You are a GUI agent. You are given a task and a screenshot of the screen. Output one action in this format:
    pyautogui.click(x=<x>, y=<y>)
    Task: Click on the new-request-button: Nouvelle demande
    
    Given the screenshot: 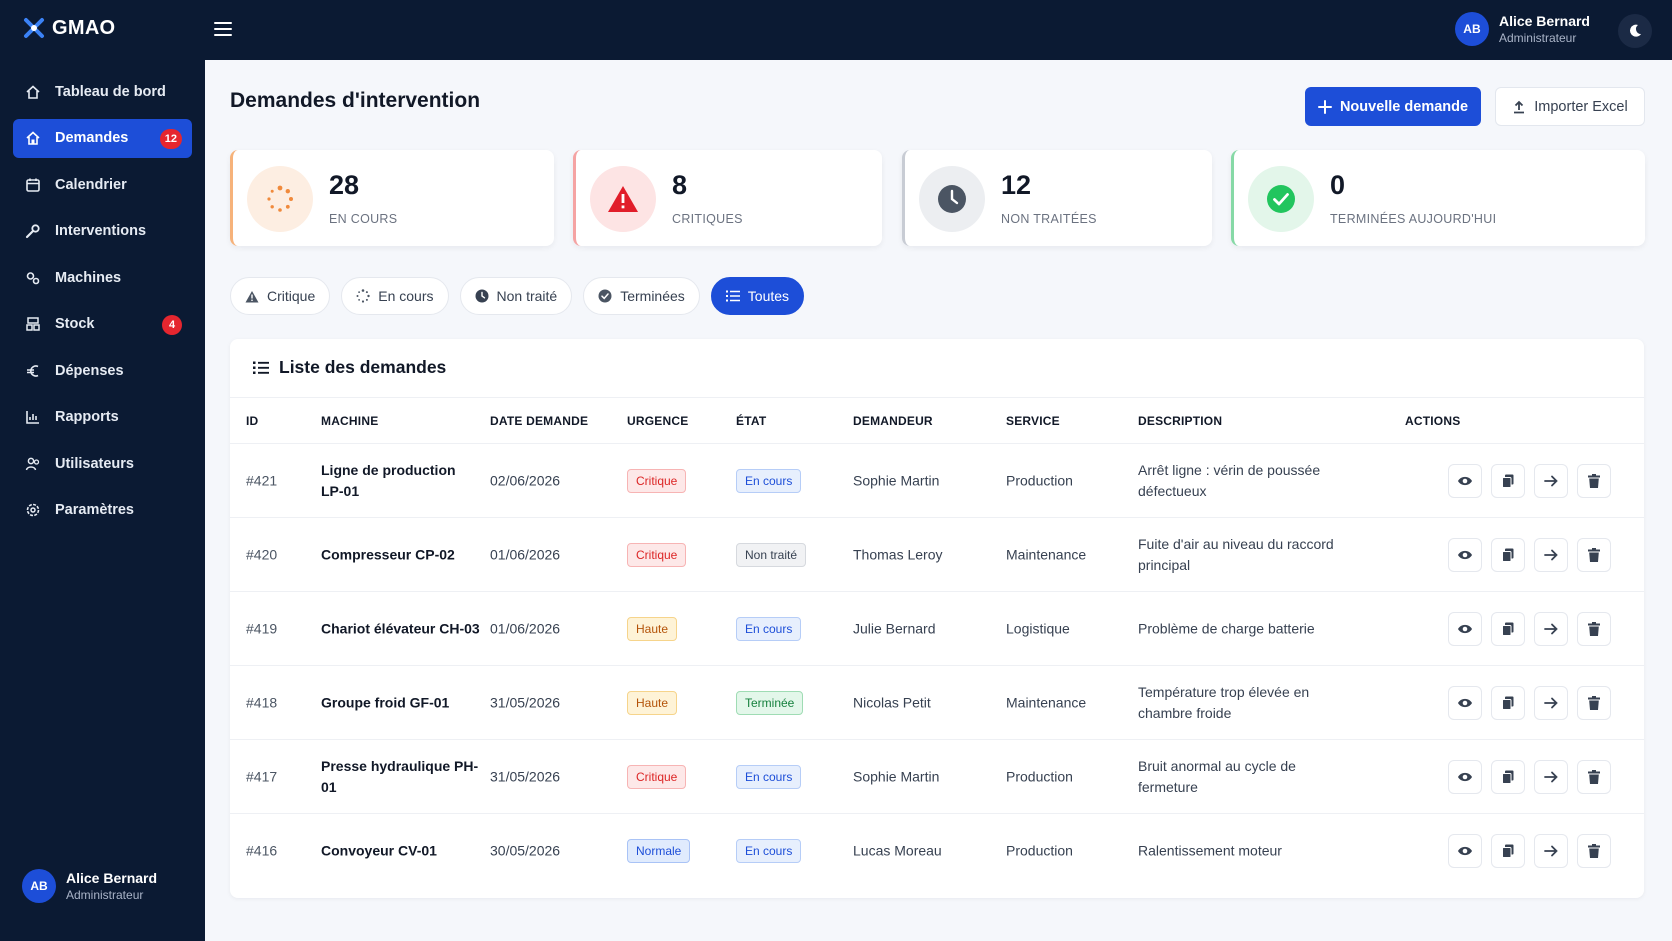 What is the action you would take?
    pyautogui.click(x=1393, y=106)
    